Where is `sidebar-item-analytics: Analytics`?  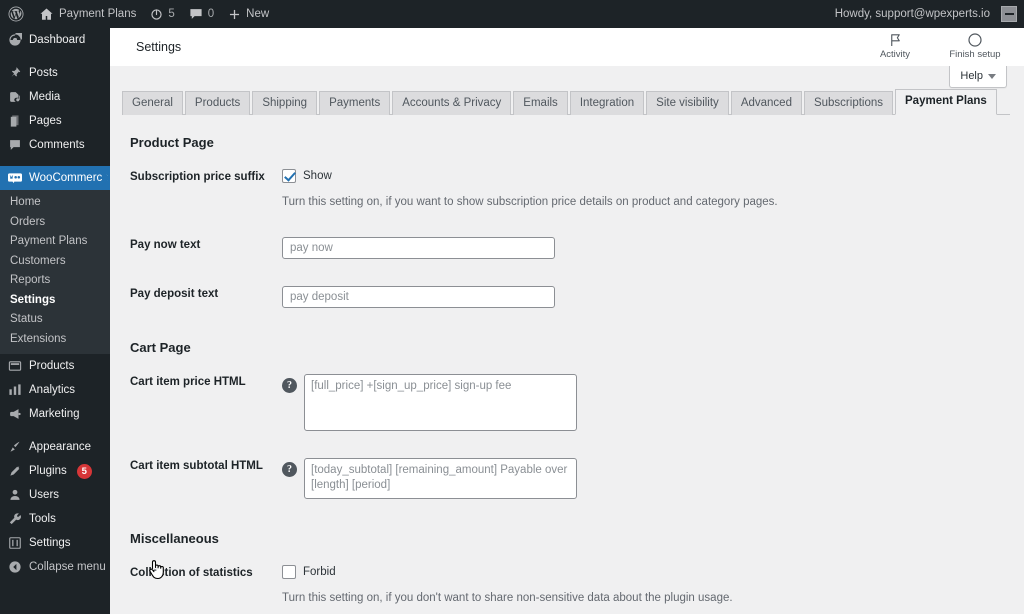 sidebar-item-analytics: Analytics is located at coordinates (55, 390).